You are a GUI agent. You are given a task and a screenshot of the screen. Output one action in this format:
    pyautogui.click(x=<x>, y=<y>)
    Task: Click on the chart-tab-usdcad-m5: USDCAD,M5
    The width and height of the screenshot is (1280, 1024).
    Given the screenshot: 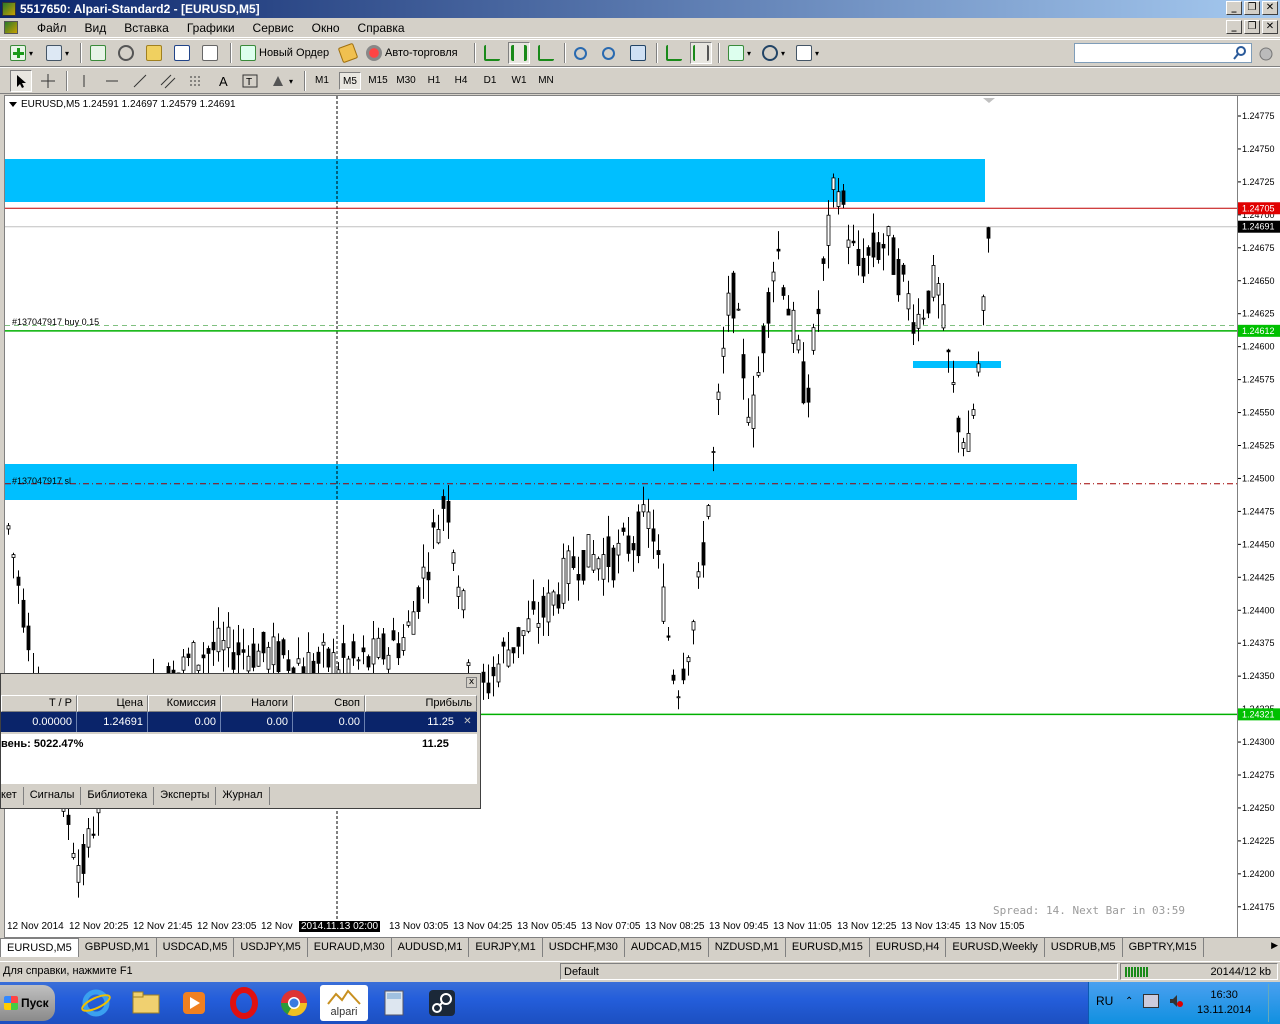 What is the action you would take?
    pyautogui.click(x=196, y=947)
    